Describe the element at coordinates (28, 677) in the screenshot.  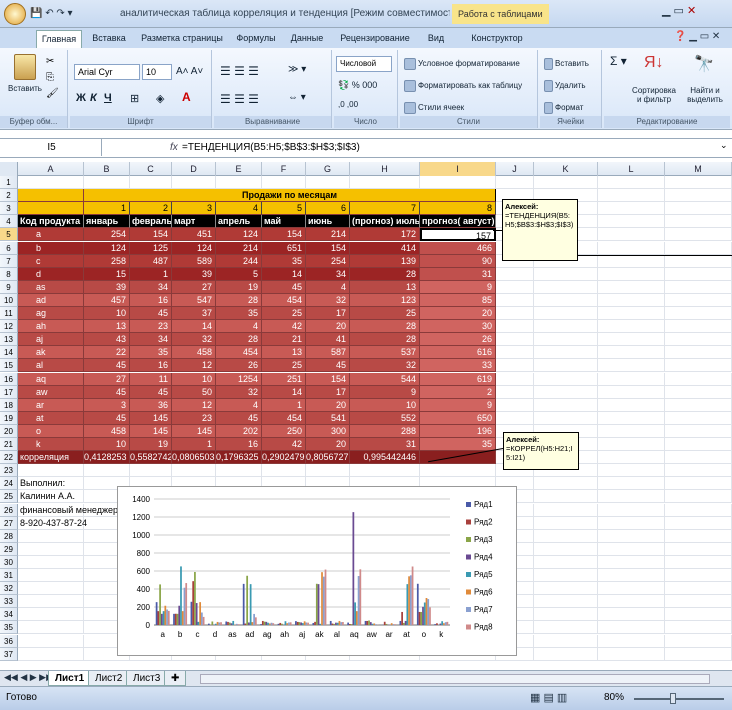
I see `sheet-nav-icon: ◀◀ ◀ ▶ ▶▶` at that location.